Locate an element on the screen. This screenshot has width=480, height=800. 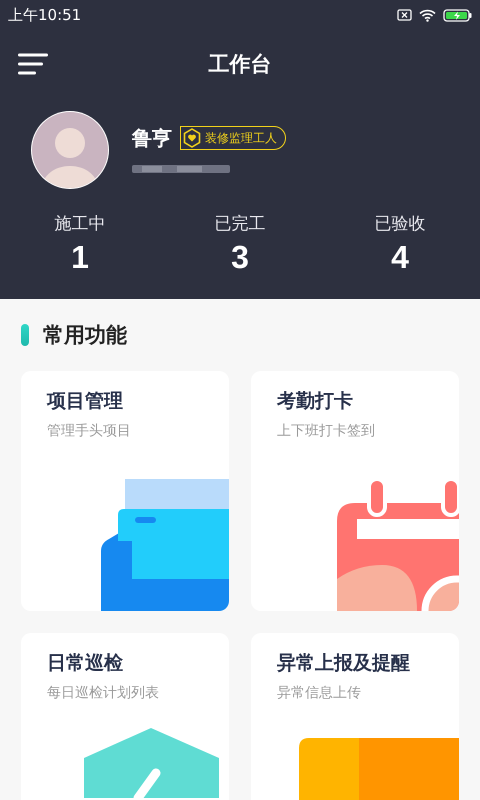
feature-card: 项目管理 管理手头项目 is located at coordinates (125, 491).